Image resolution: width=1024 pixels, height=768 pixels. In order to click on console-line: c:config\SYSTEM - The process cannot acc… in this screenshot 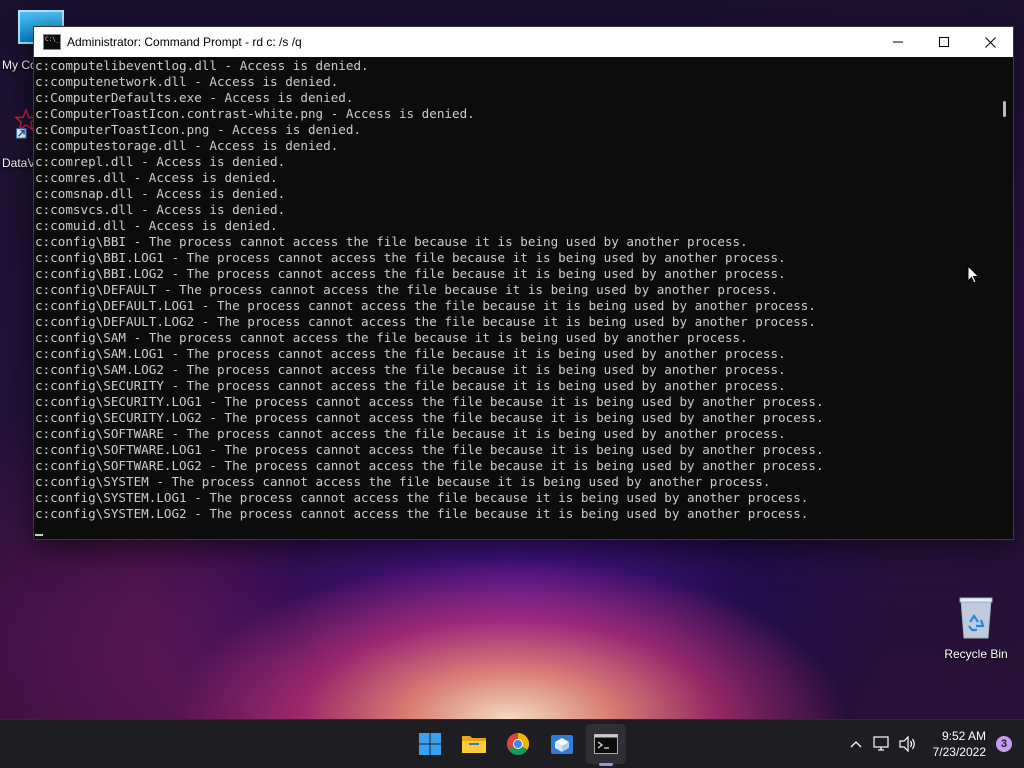, I will do `click(403, 481)`.